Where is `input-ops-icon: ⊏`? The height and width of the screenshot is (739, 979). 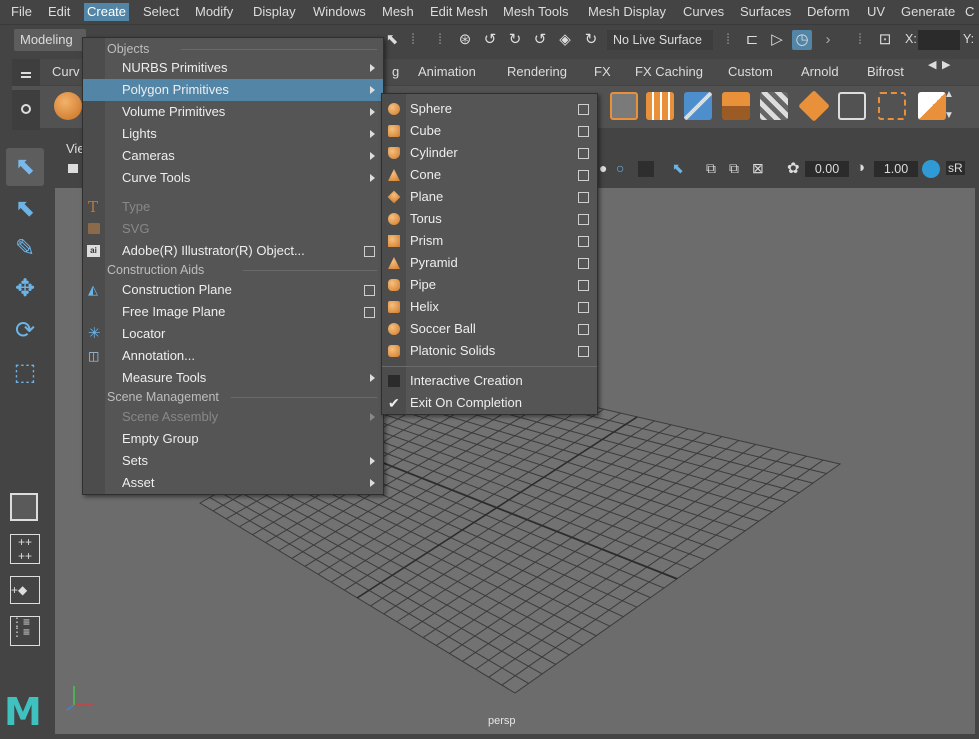
input-ops-icon: ⊏ is located at coordinates (752, 40).